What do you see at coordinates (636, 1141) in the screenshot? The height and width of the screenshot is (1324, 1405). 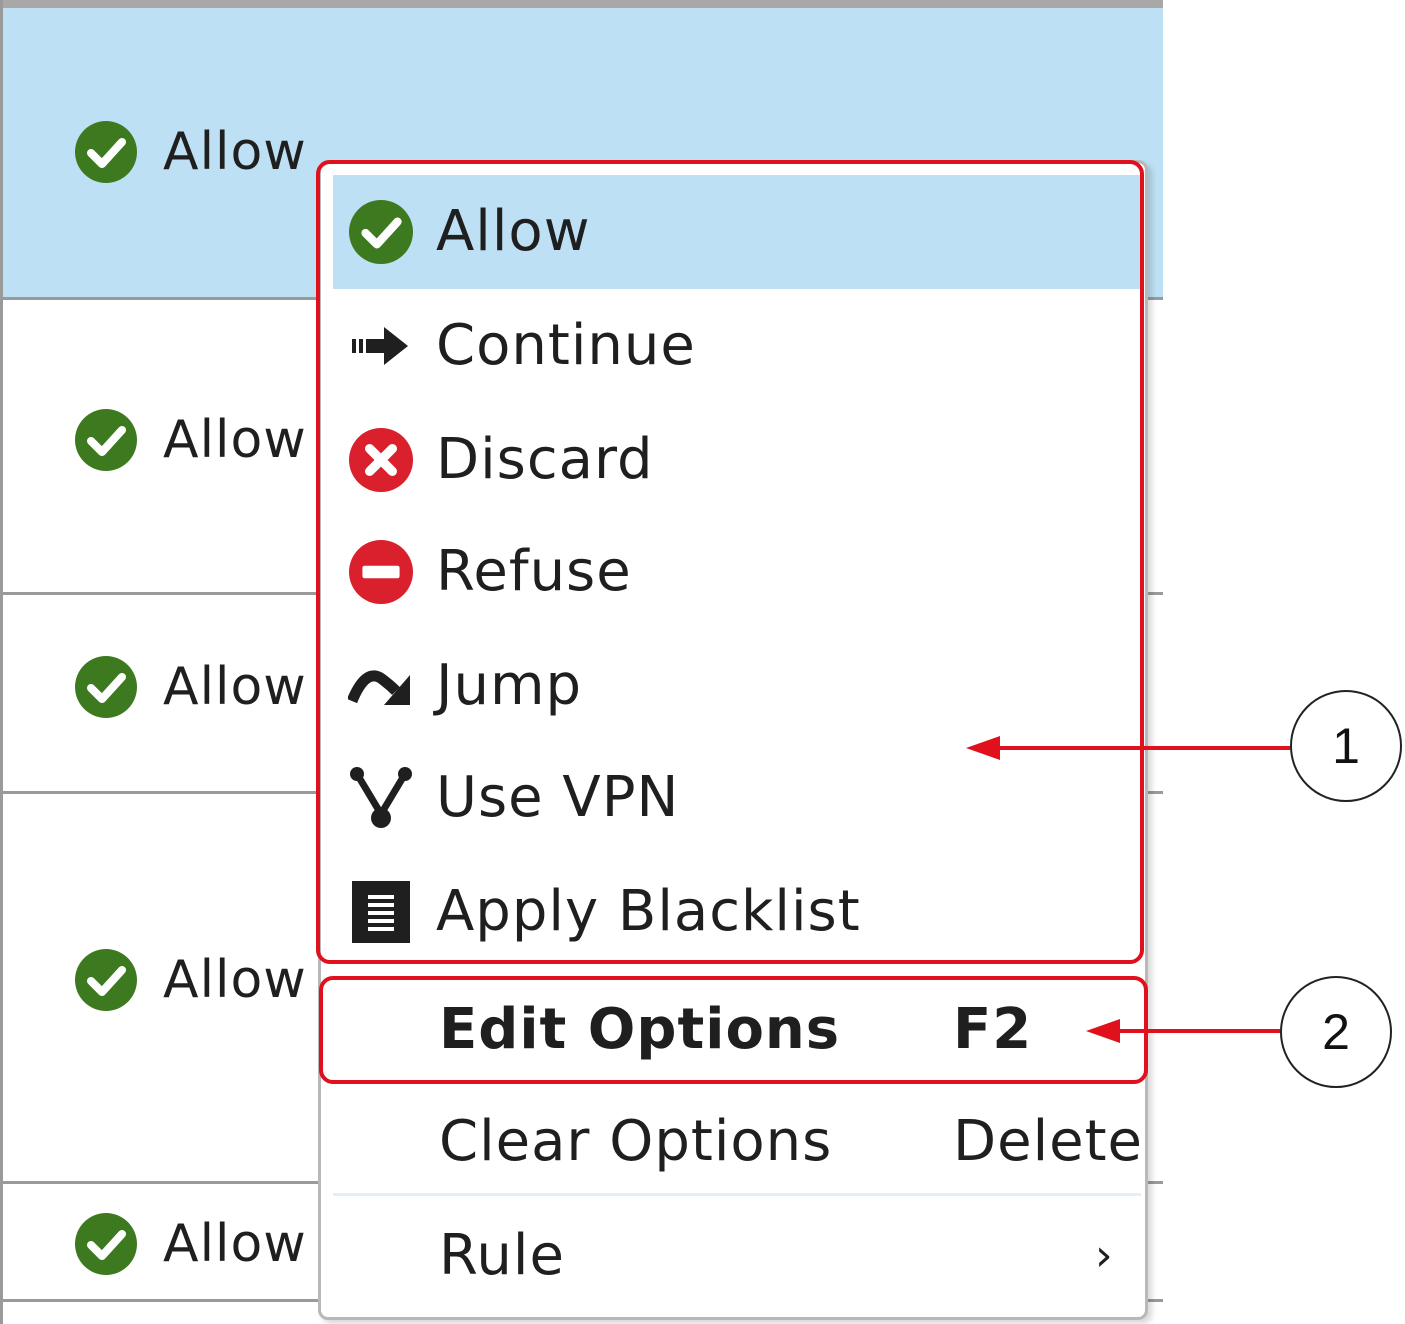 I see `menu-item-label: Clear Options` at bounding box center [636, 1141].